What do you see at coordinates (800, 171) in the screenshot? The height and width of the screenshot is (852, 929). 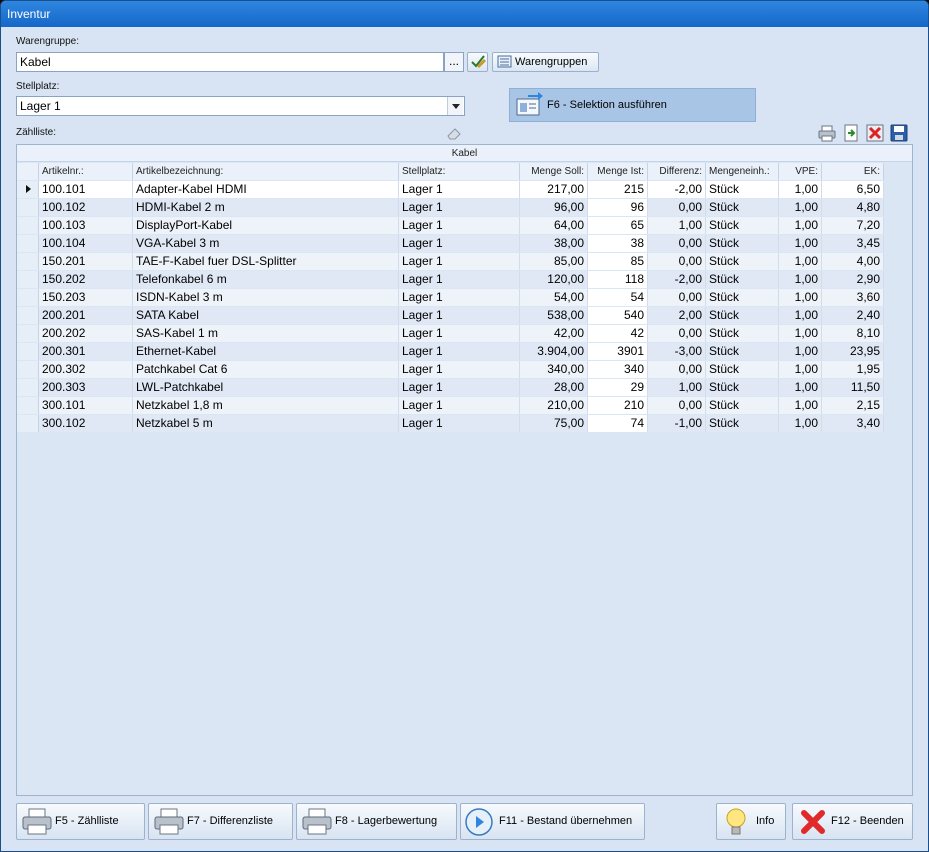 I see `column-header-vpe: VPE:` at bounding box center [800, 171].